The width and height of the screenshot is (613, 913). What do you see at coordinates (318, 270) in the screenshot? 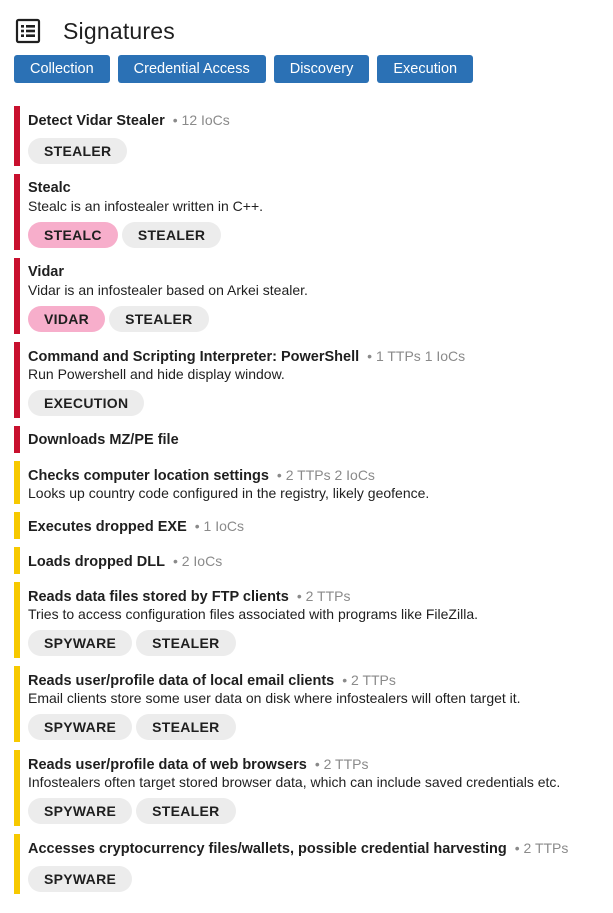
I see `signature-header: Vidar` at bounding box center [318, 270].